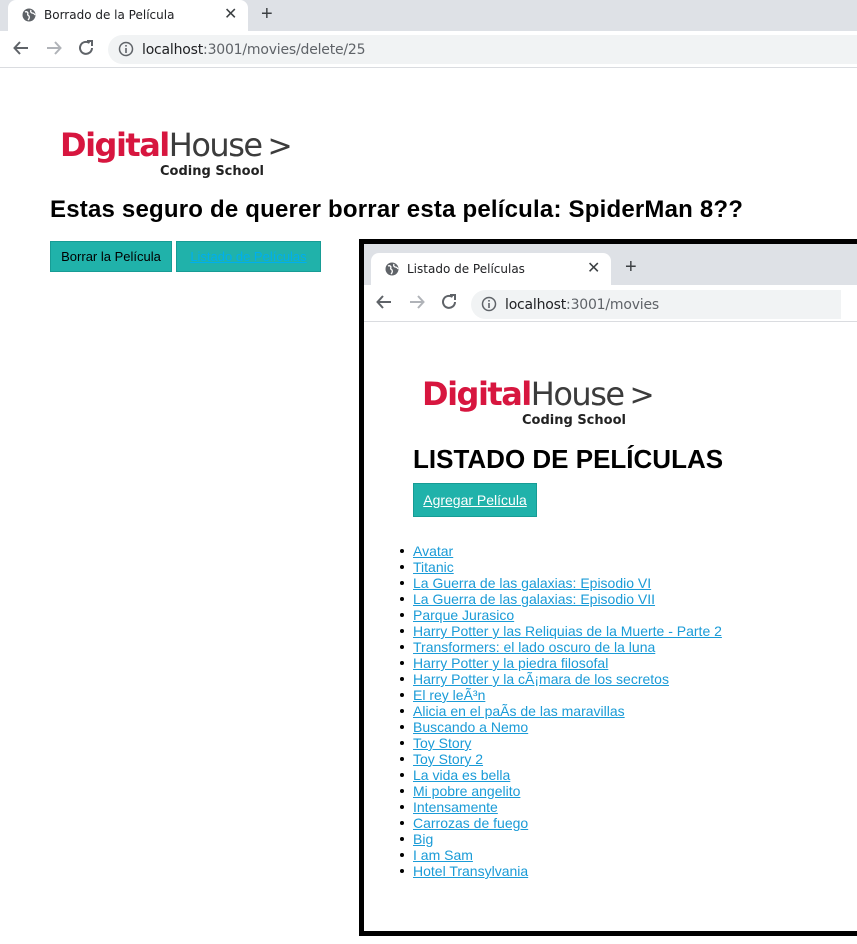 The width and height of the screenshot is (857, 944). Describe the element at coordinates (433, 567) in the screenshot. I see `movie-link: Titanic` at that location.